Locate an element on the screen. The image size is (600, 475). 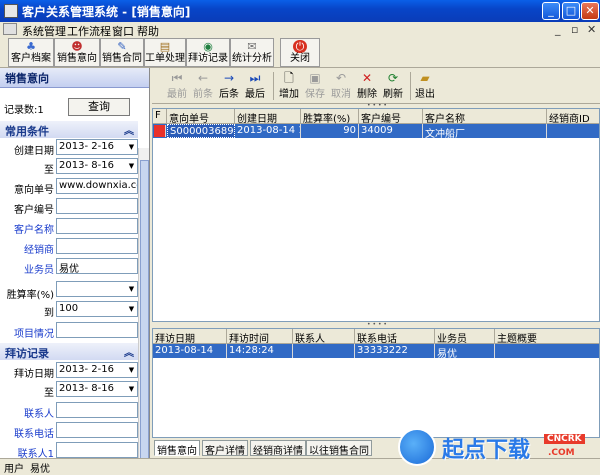
mdi-minimize-icon: _ is located at coordinates (558, 29).